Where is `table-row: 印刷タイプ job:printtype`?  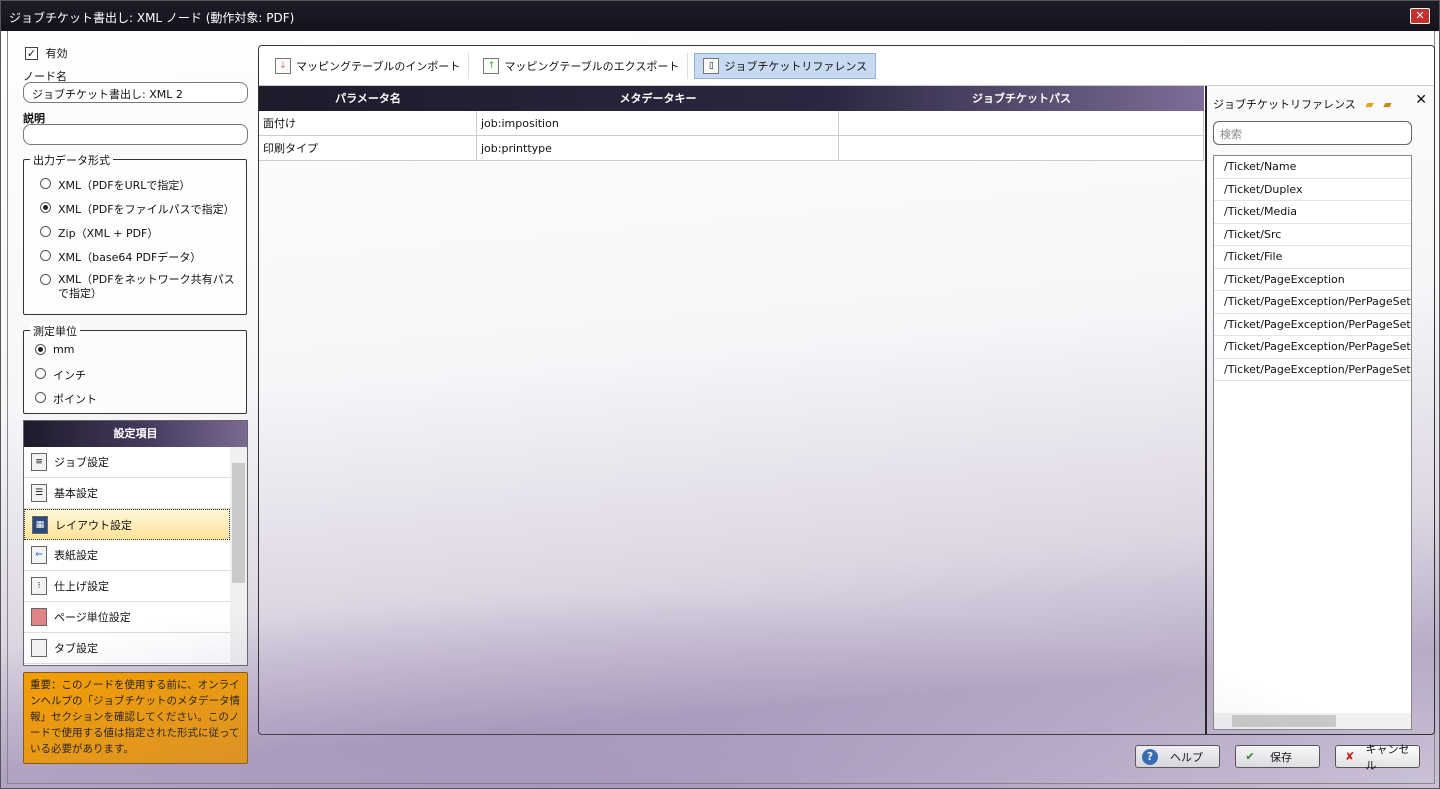 table-row: 印刷タイプ job:printtype is located at coordinates (731, 148).